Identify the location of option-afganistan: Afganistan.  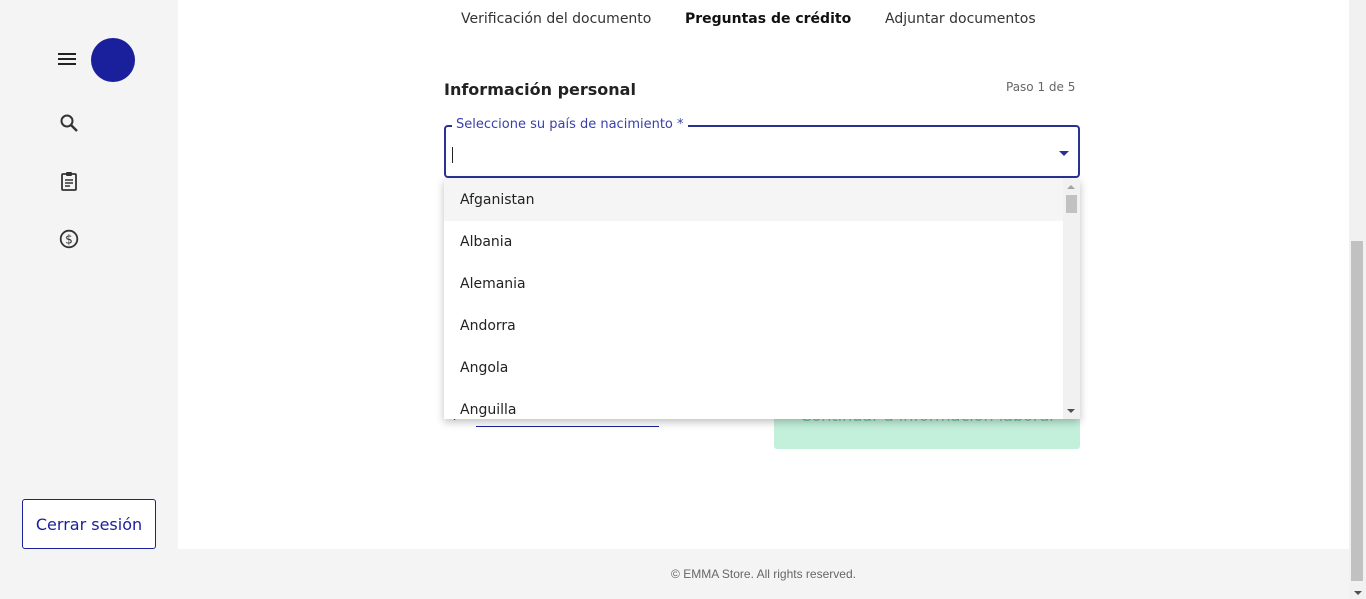
(753, 200).